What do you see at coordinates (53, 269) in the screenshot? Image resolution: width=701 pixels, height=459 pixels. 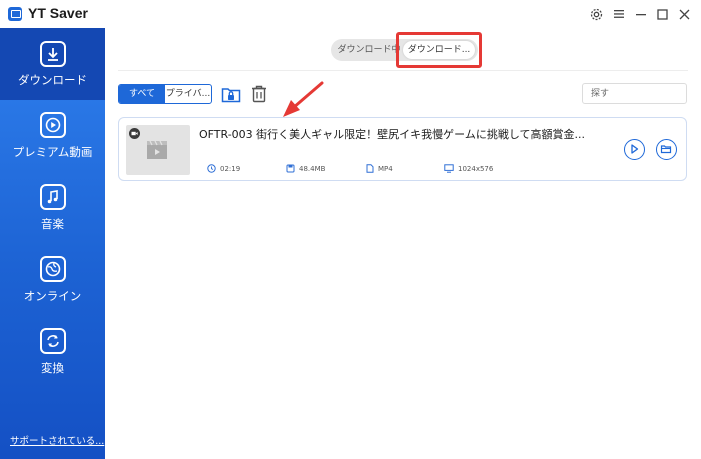 I see `globe-icon` at bounding box center [53, 269].